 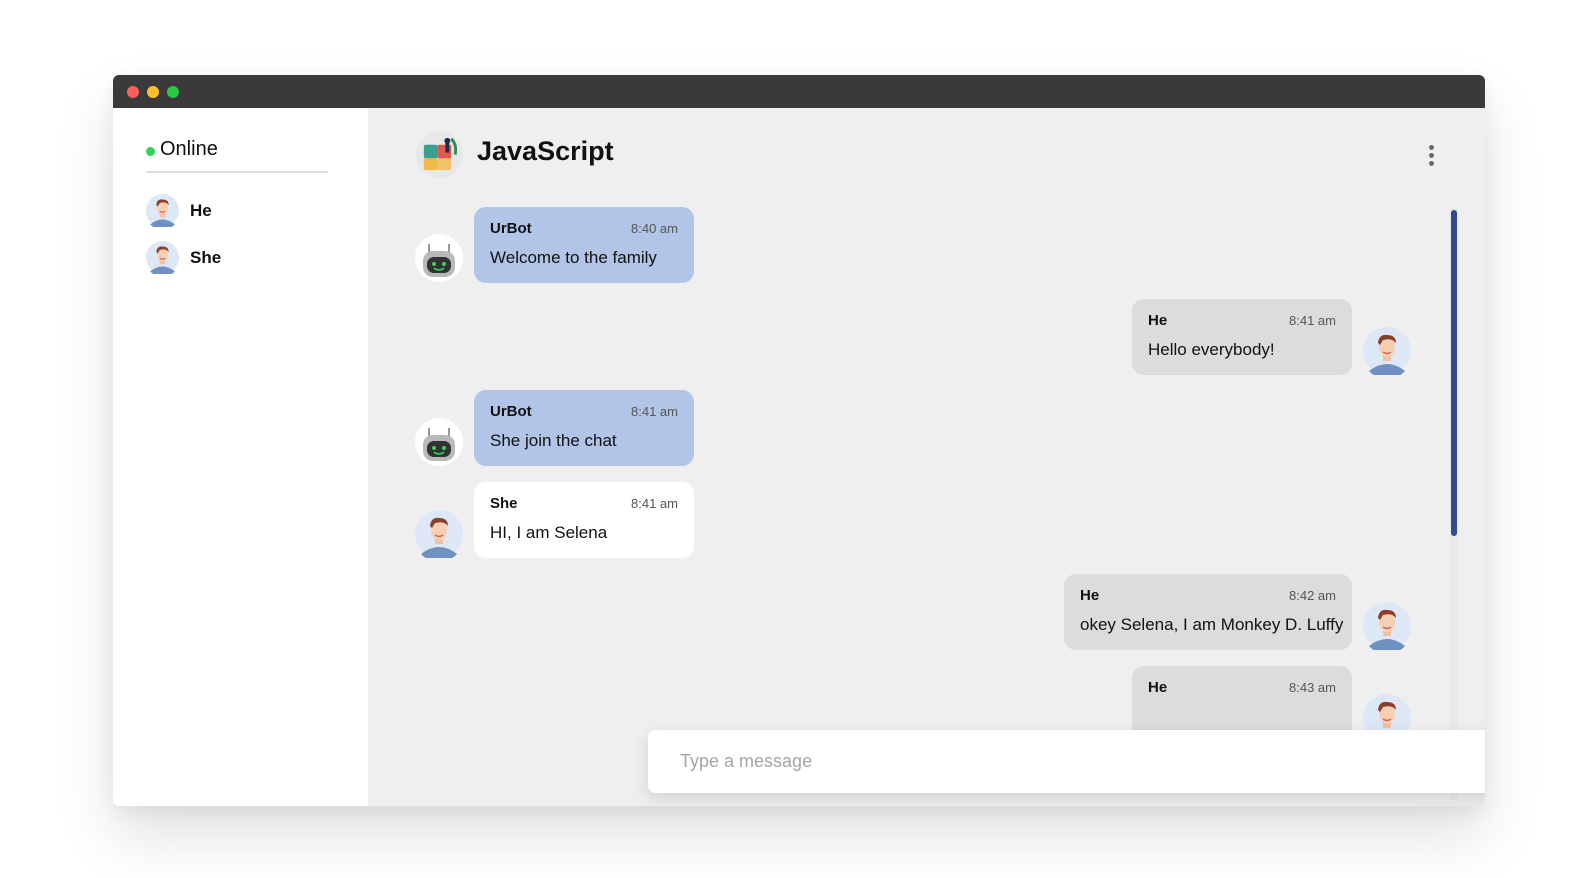 I want to click on message-text: Hello everybody!, so click(x=1211, y=349).